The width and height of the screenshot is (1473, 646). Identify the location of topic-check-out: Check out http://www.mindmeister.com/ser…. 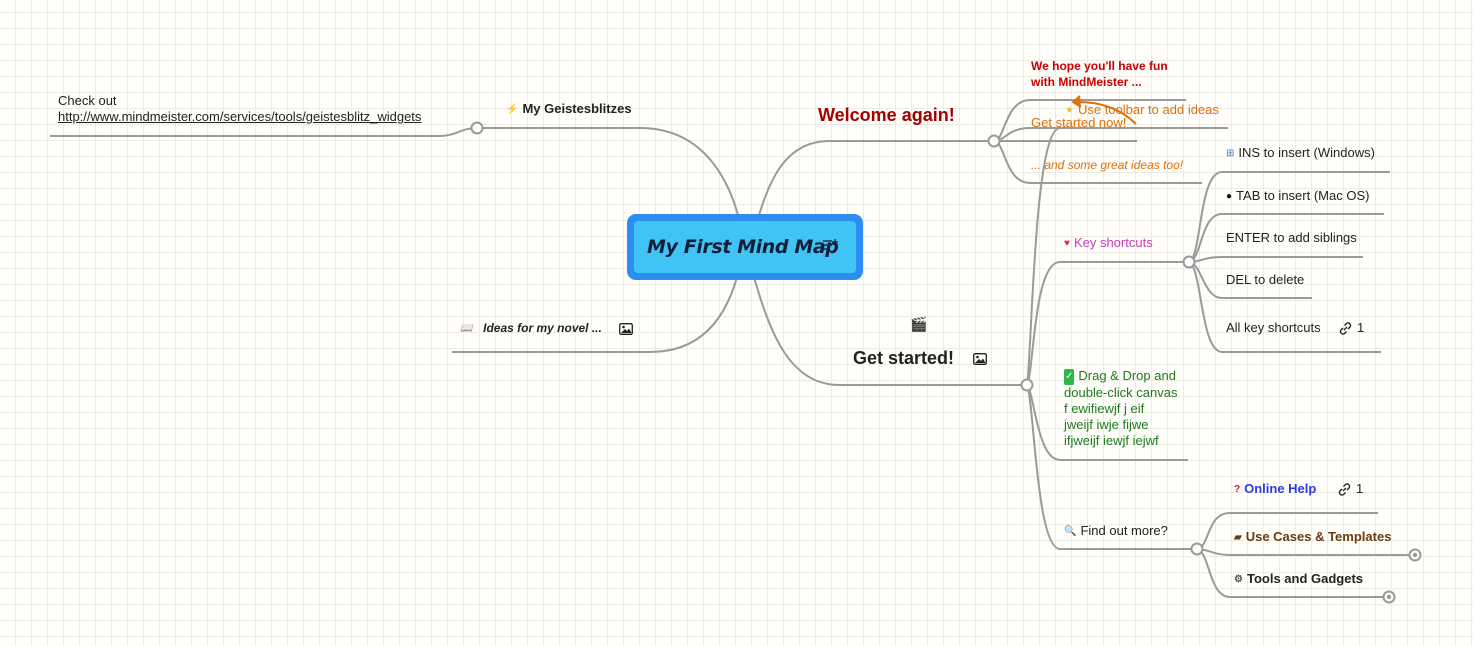
(239, 109).